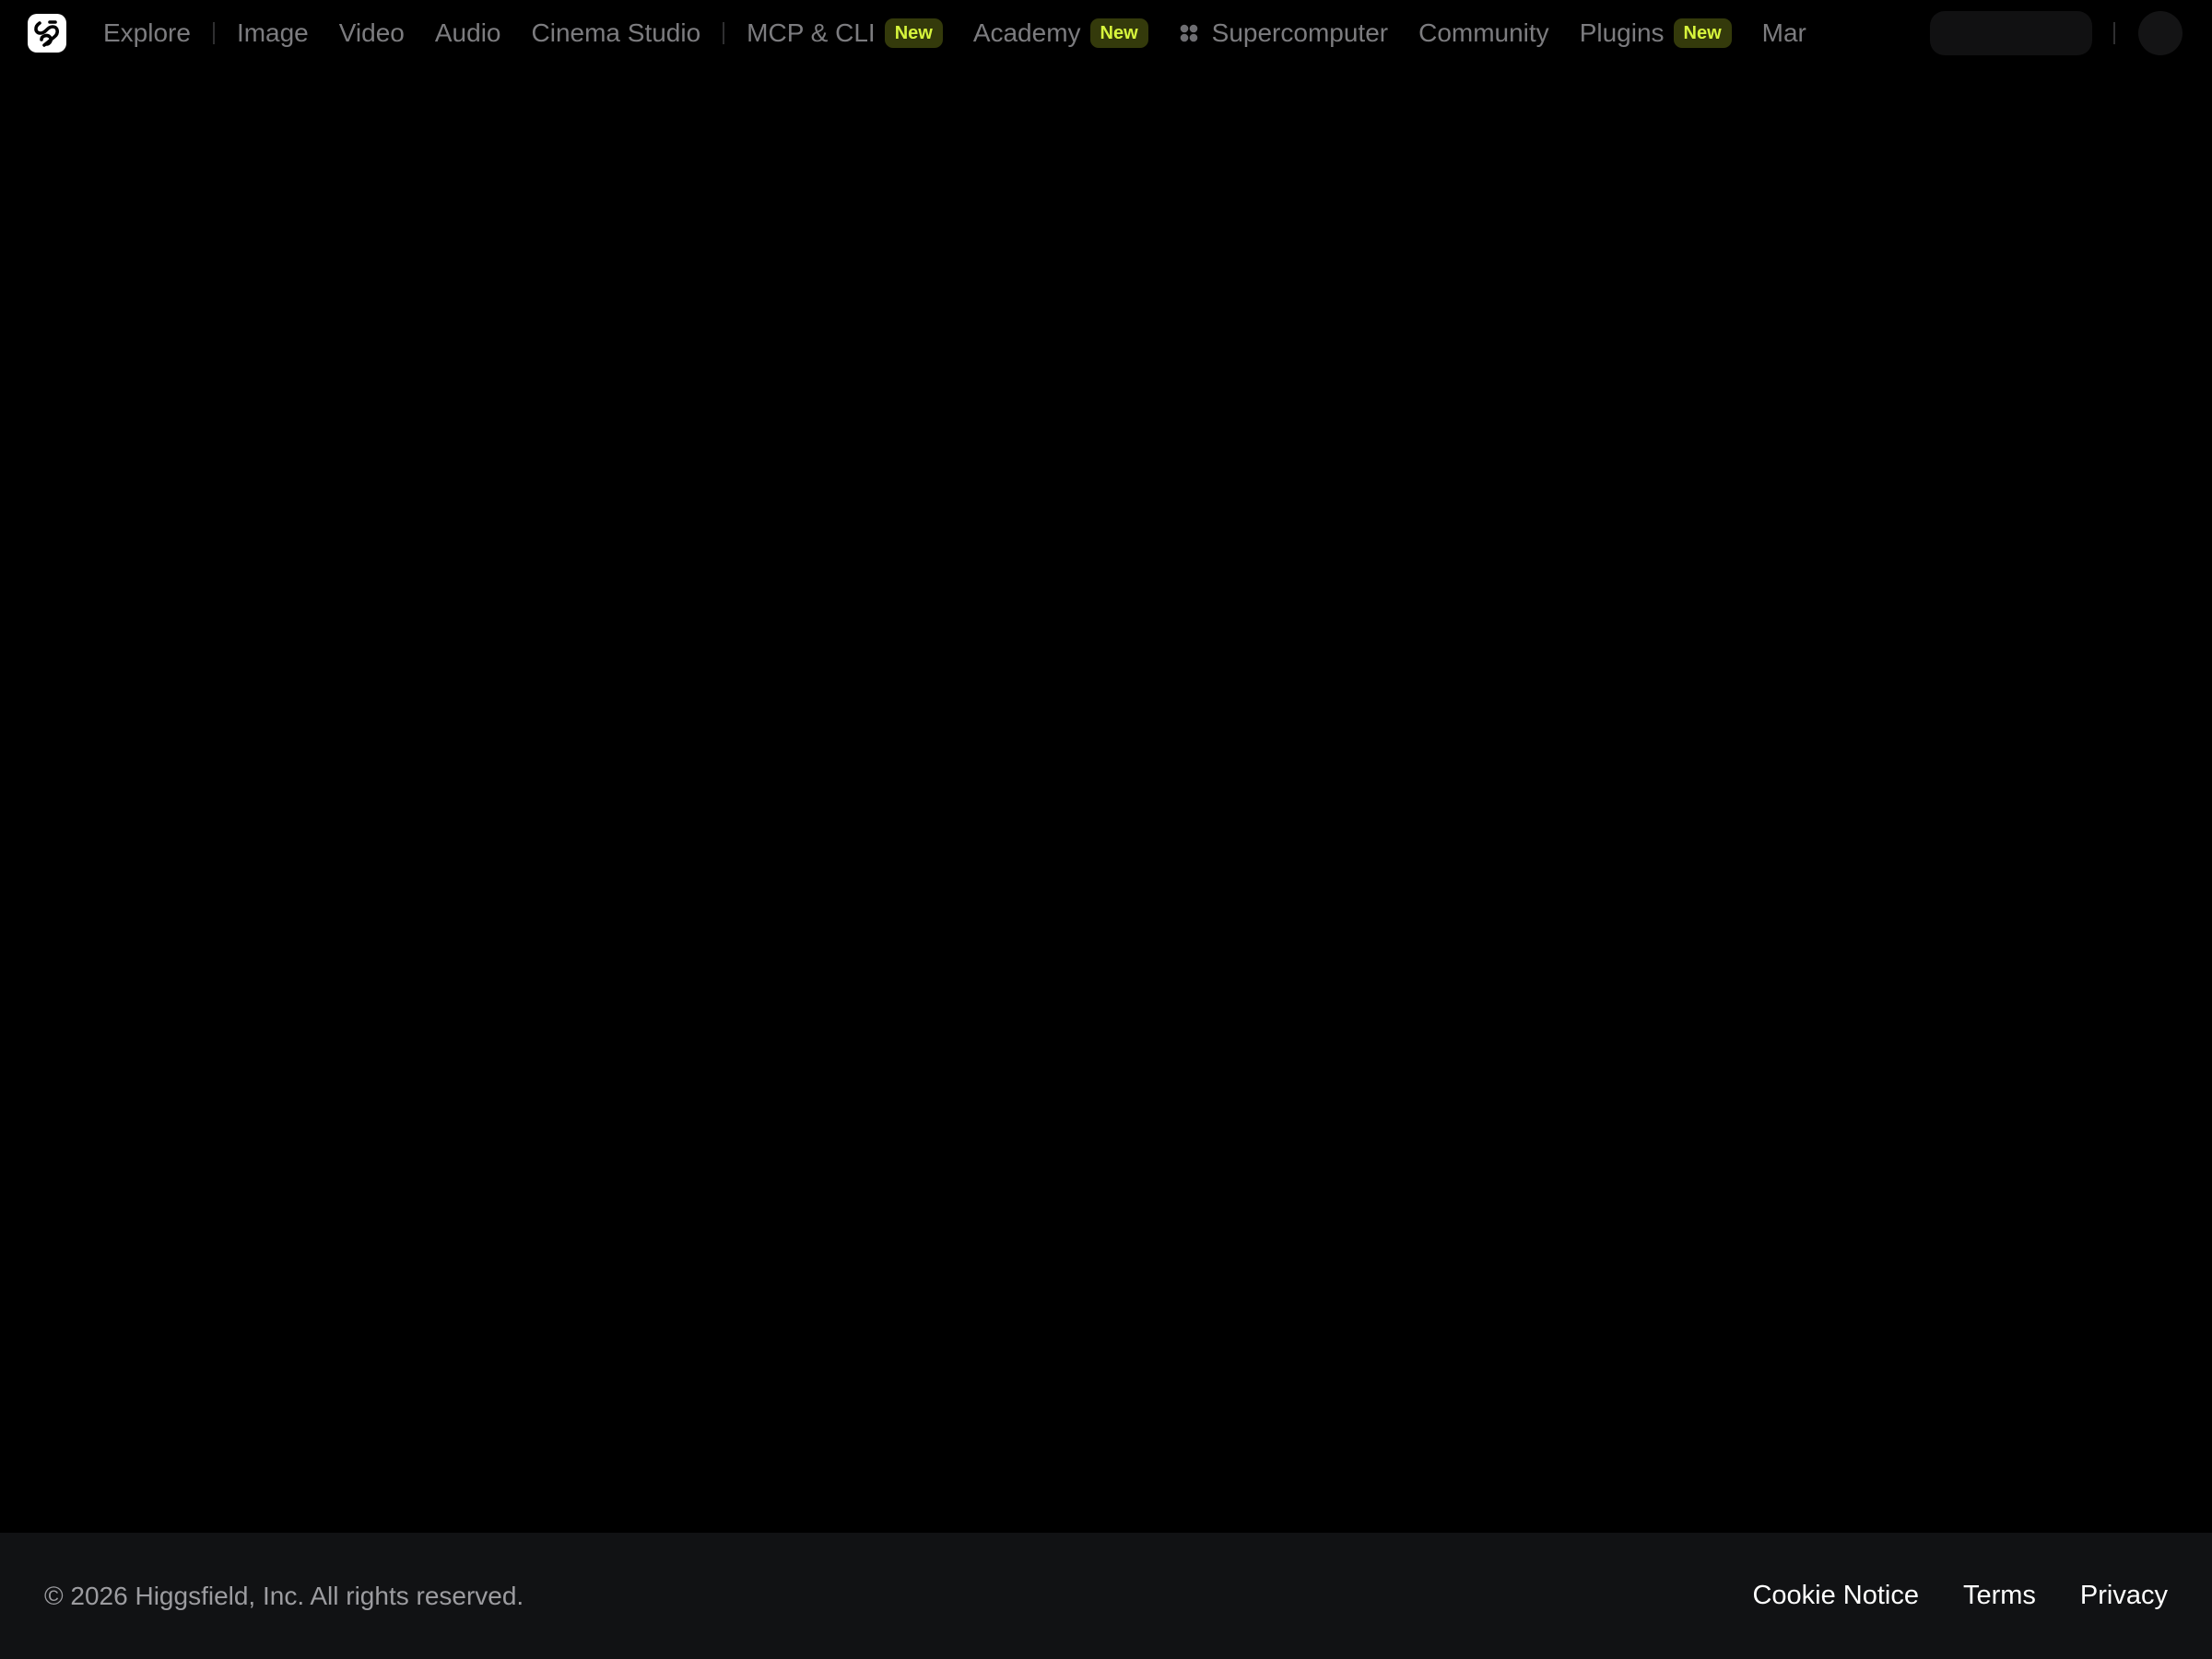 Image resolution: width=2212 pixels, height=1659 pixels. What do you see at coordinates (1622, 32) in the screenshot?
I see `nav-plugins-label: Plugins` at bounding box center [1622, 32].